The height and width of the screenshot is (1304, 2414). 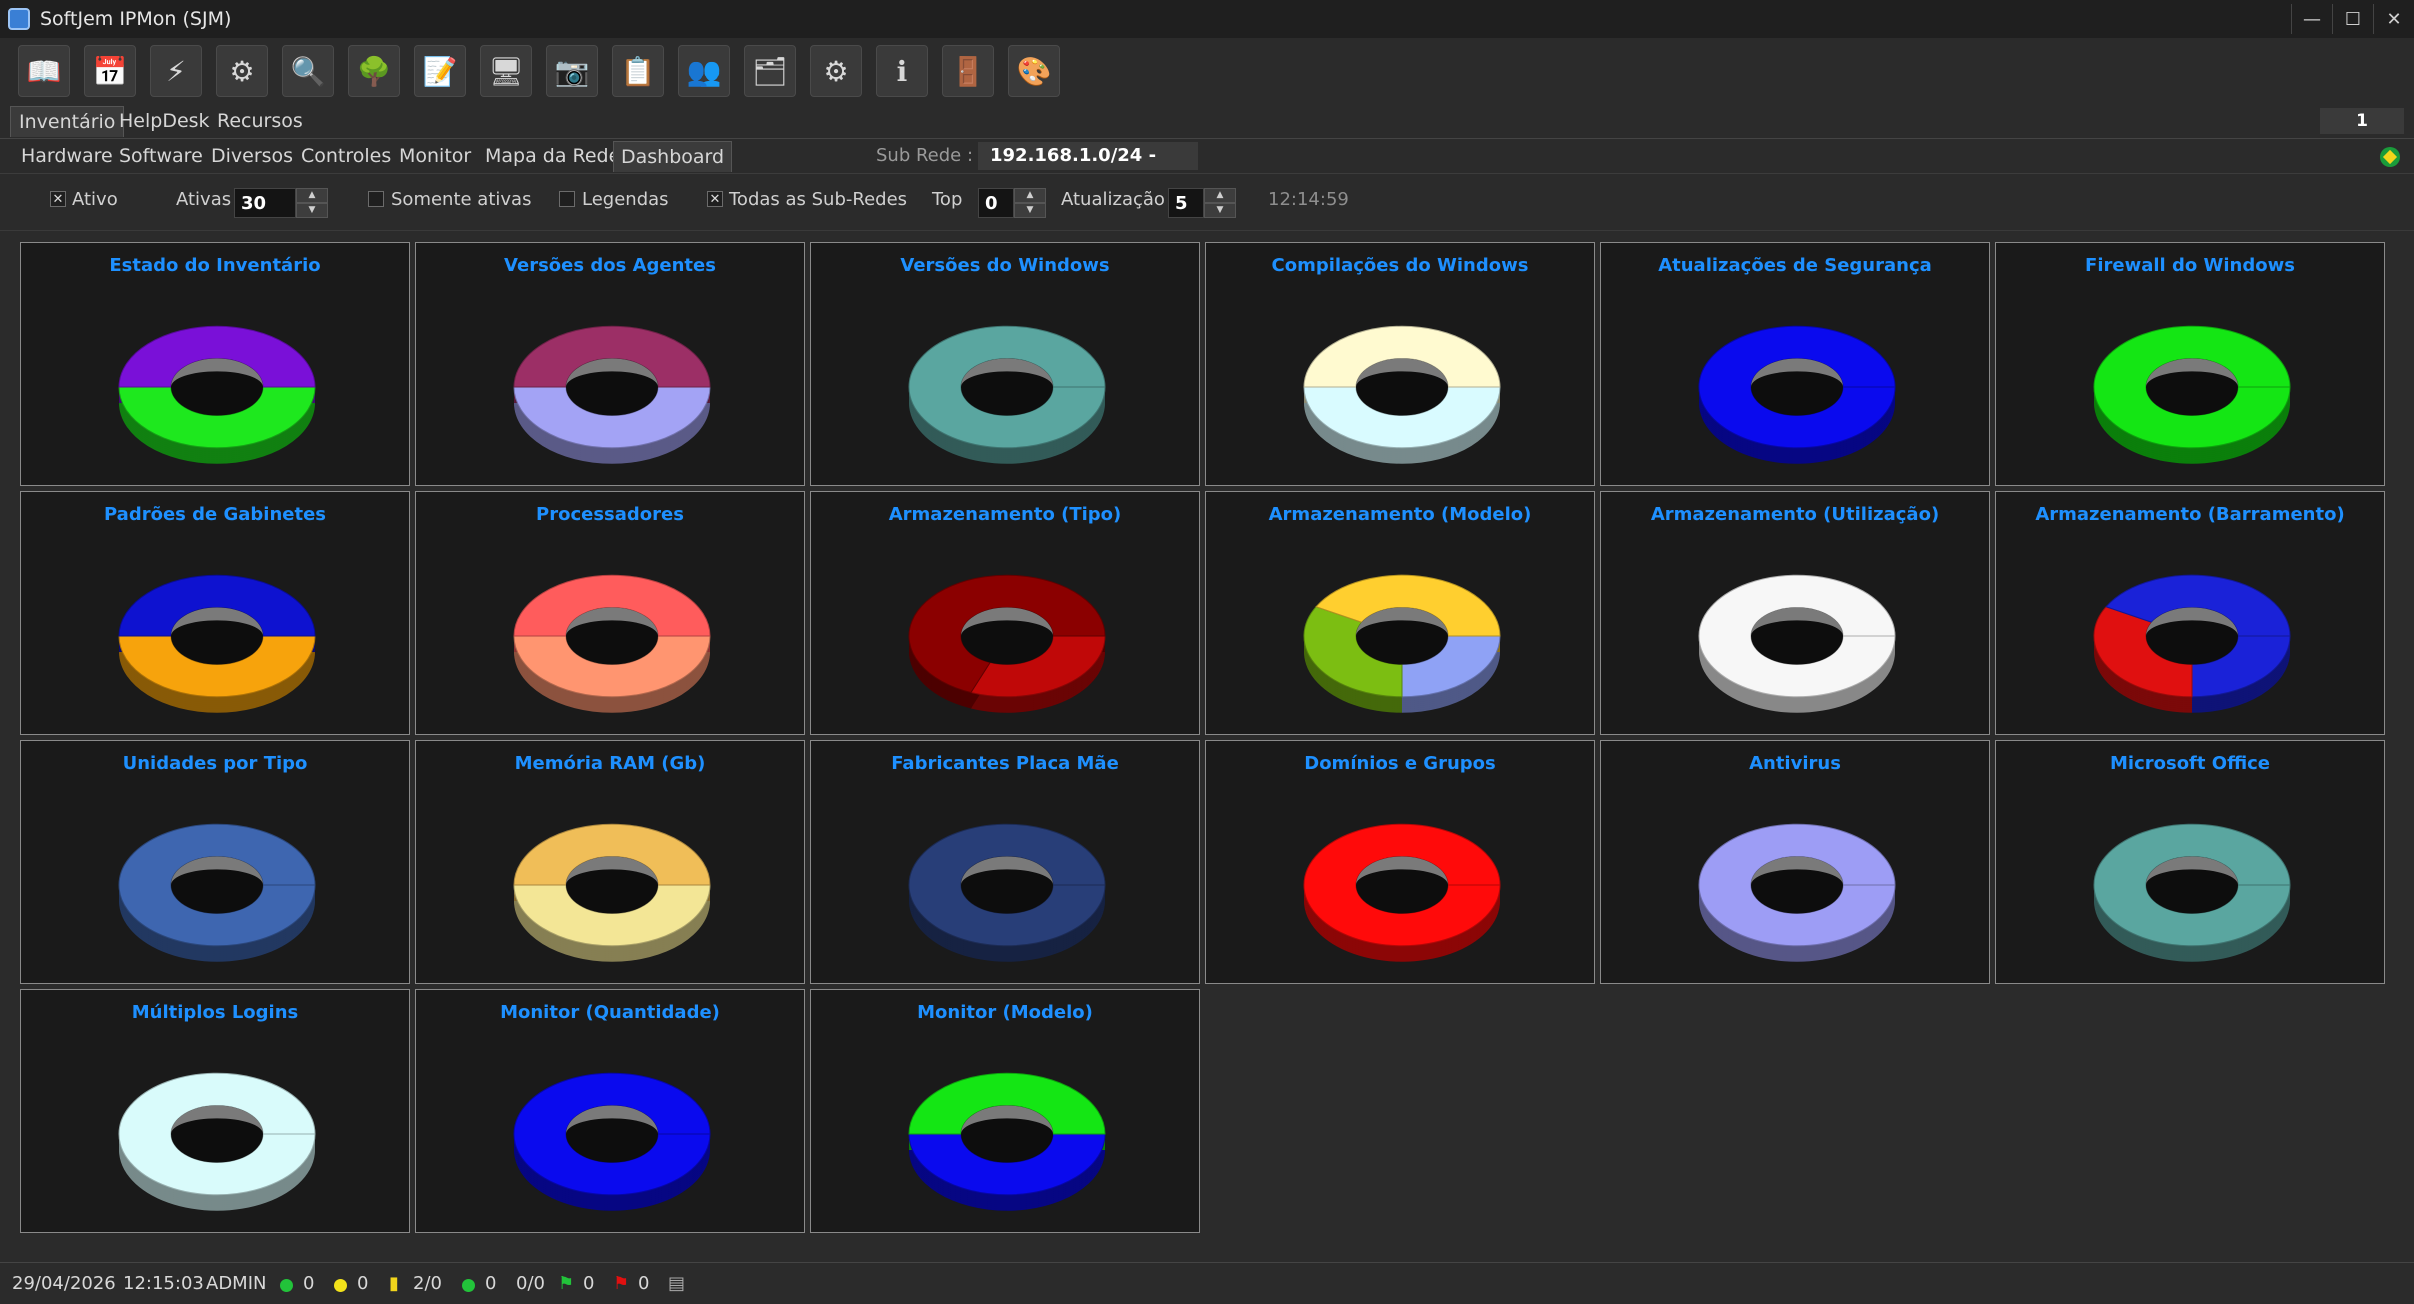 I want to click on palette-icon: 🎨, so click(x=1034, y=71).